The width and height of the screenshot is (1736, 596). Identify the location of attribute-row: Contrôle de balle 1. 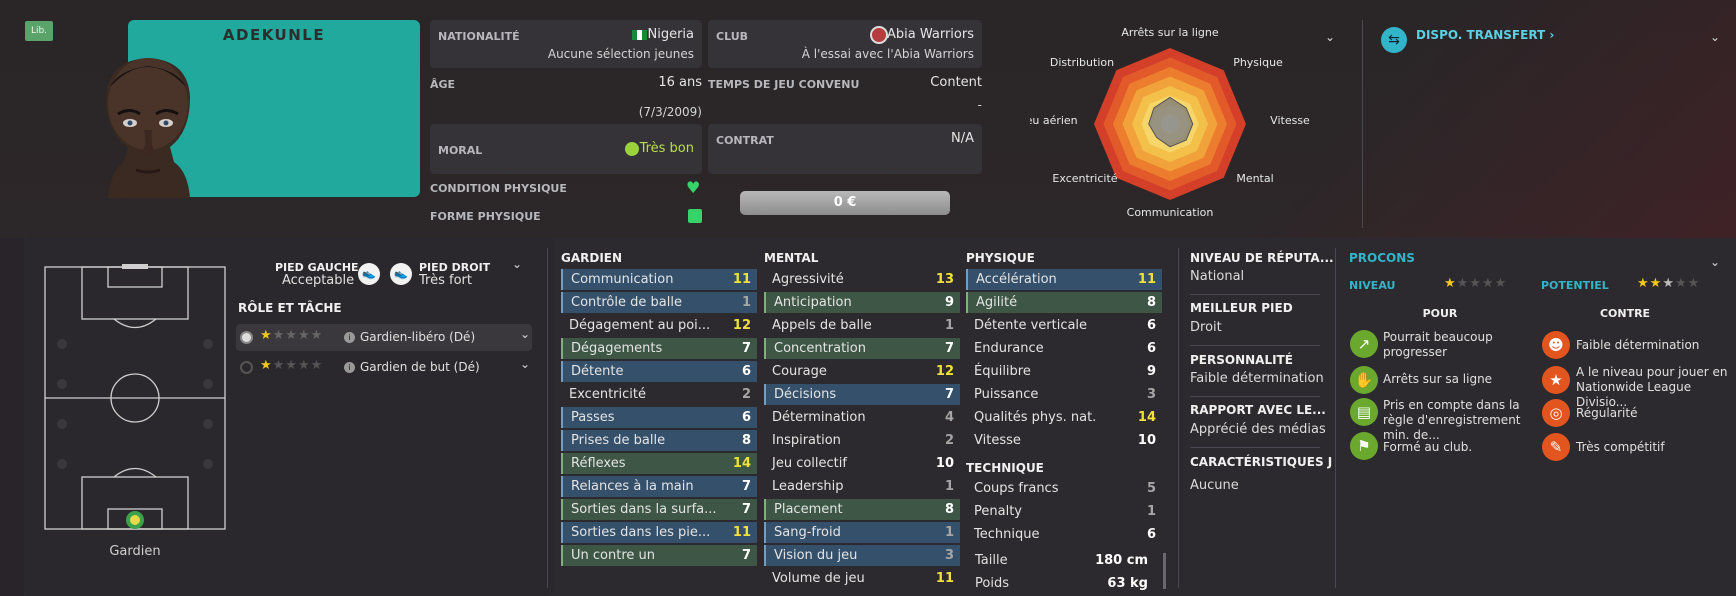
(659, 302).